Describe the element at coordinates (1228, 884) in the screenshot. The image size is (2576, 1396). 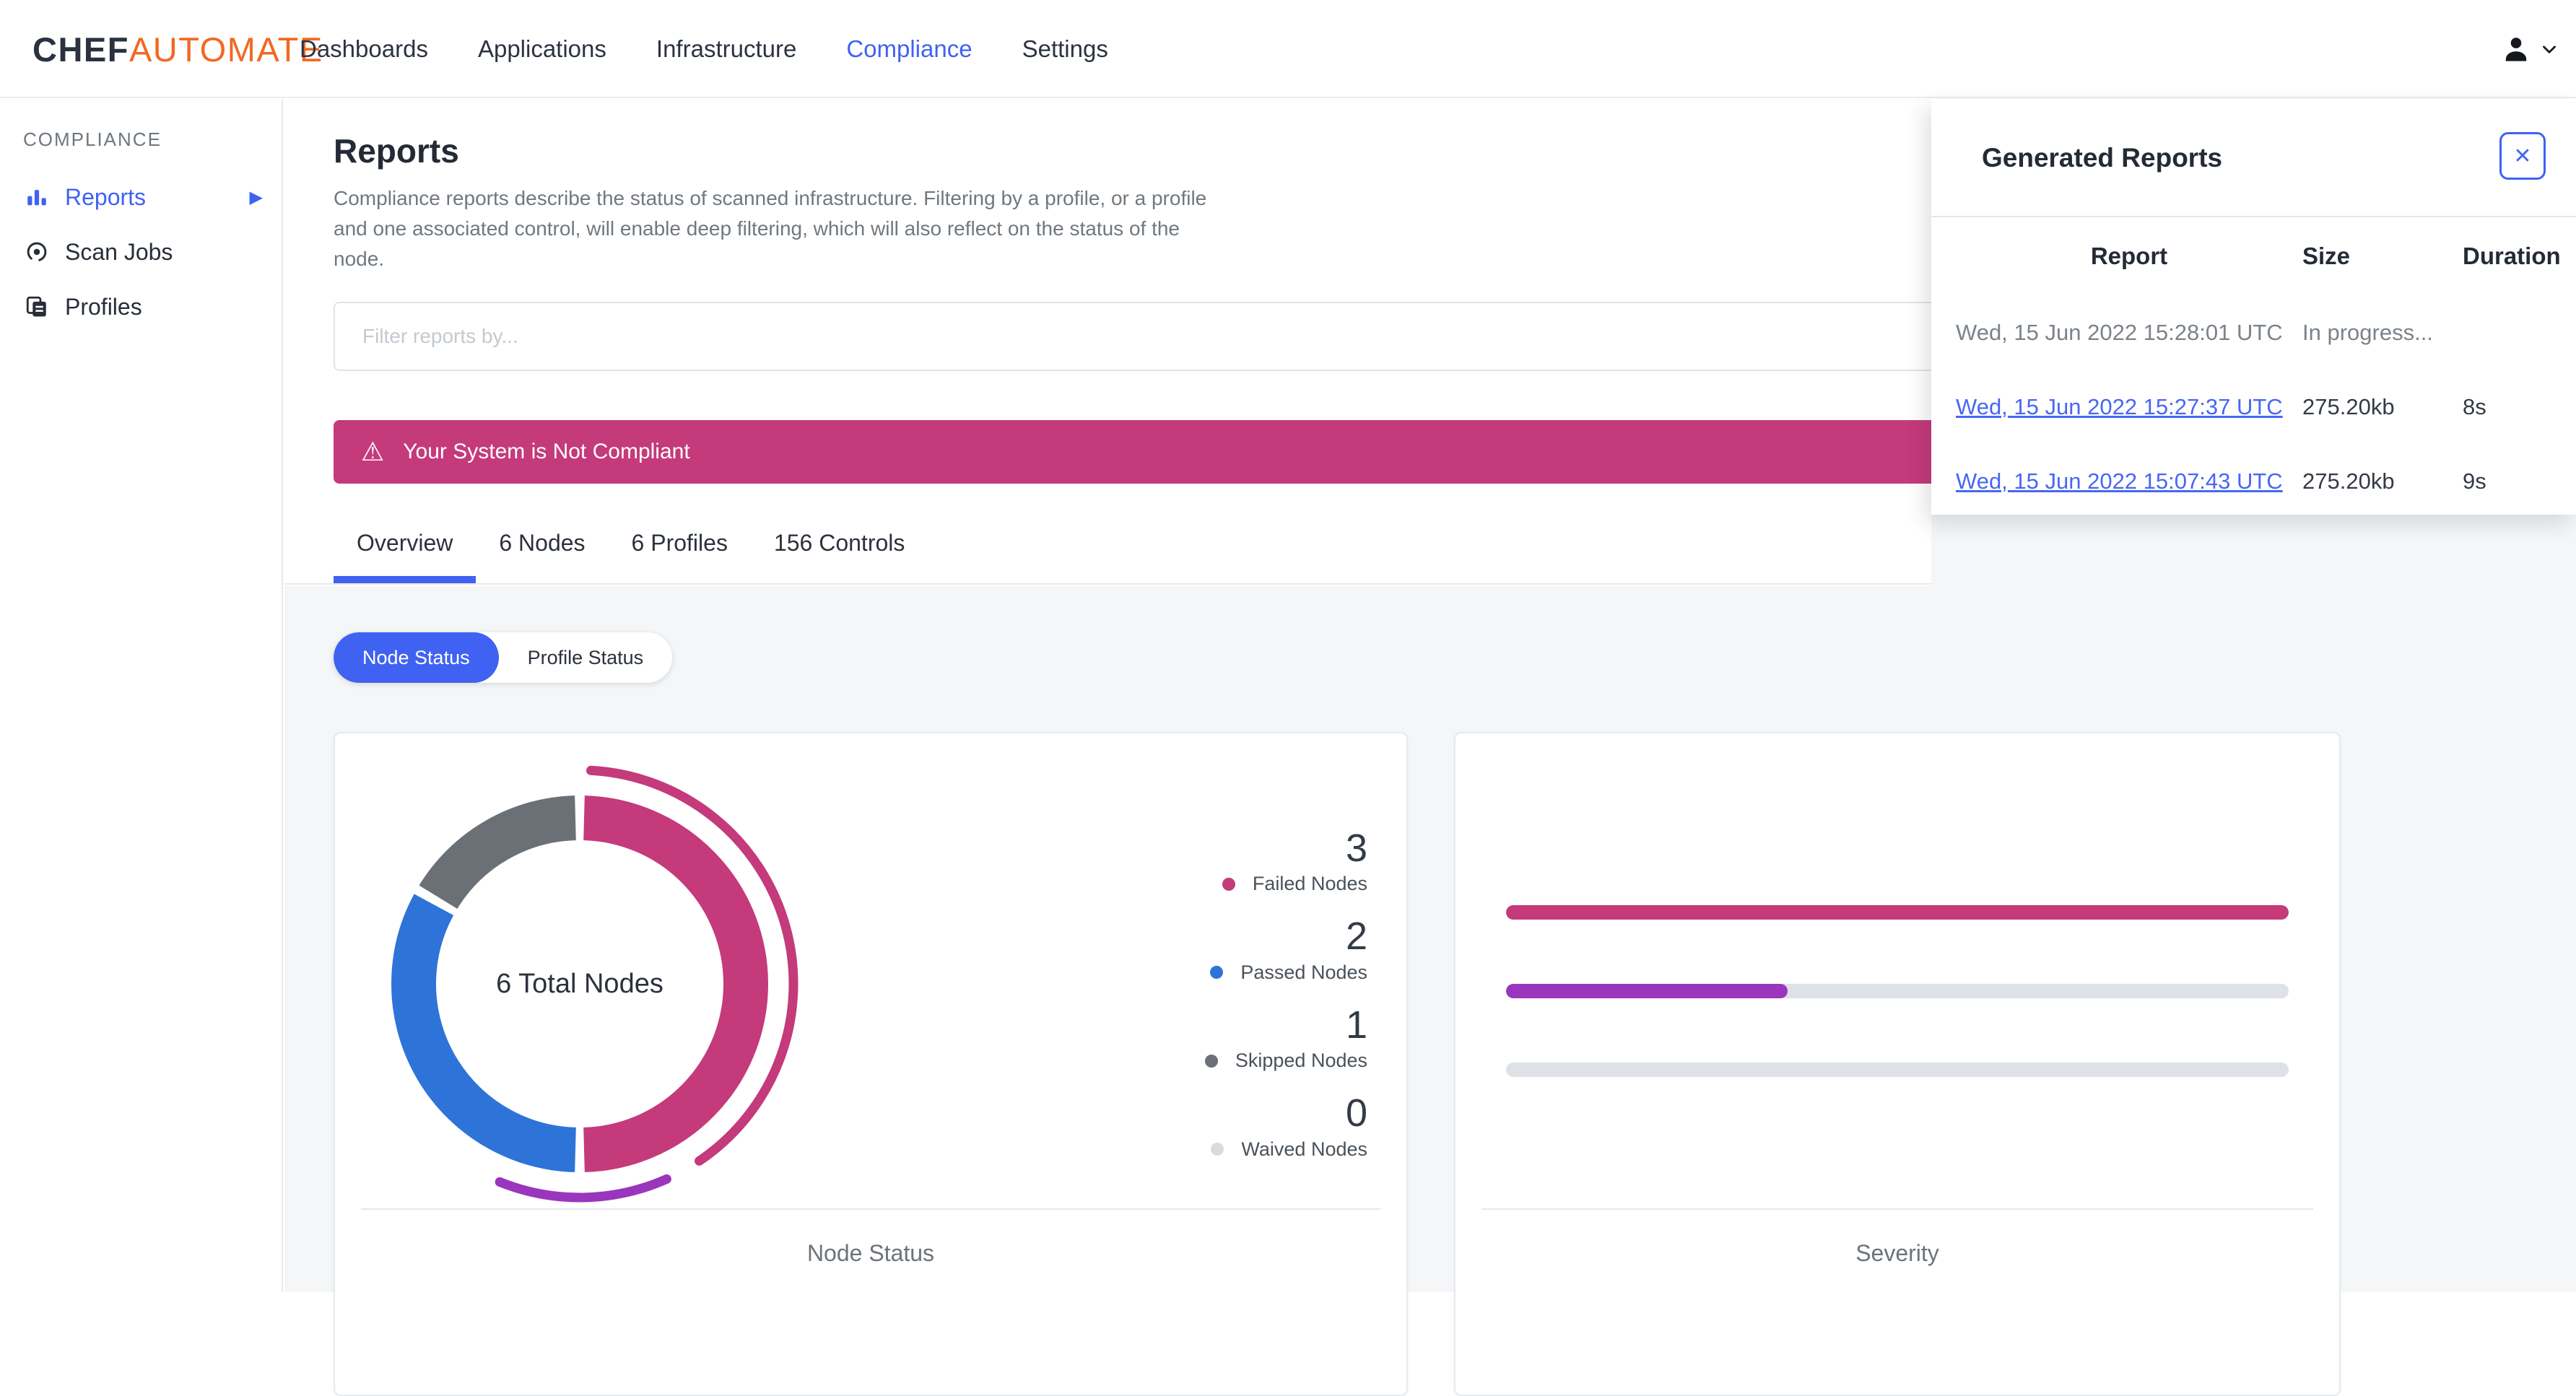
I see `failed-dot-icon` at that location.